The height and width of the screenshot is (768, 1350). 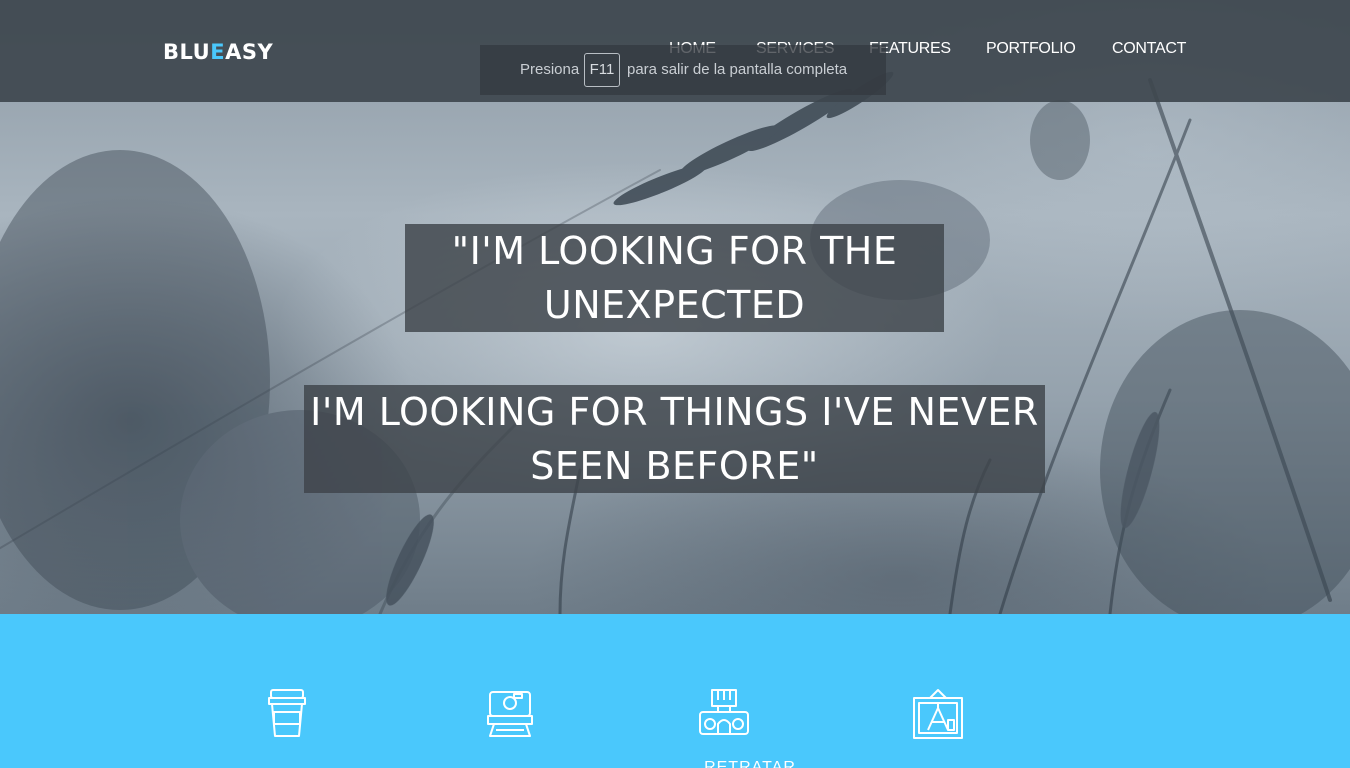 I want to click on hero-quote-line-1: "I'M LOOKING FOR THE UNEXPECTED, so click(x=674, y=278).